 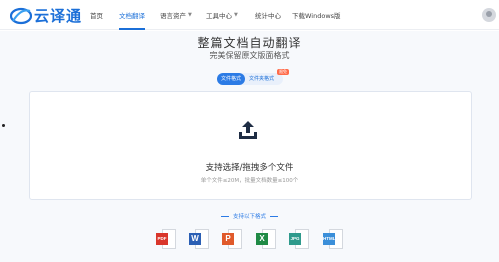 I want to click on powerpoint-icon: P, so click(x=232, y=240).